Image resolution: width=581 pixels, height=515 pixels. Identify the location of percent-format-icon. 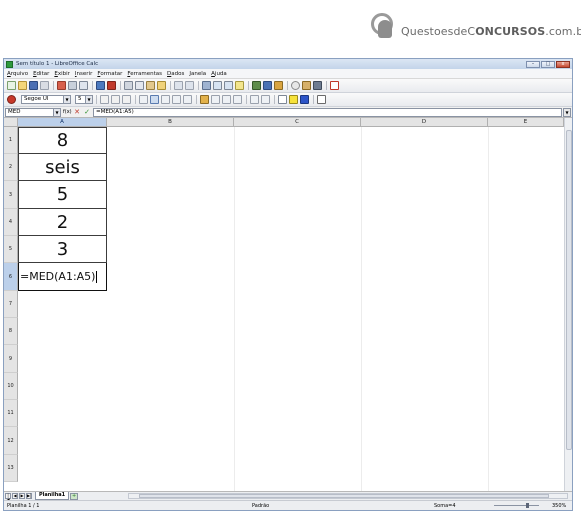
(215, 99).